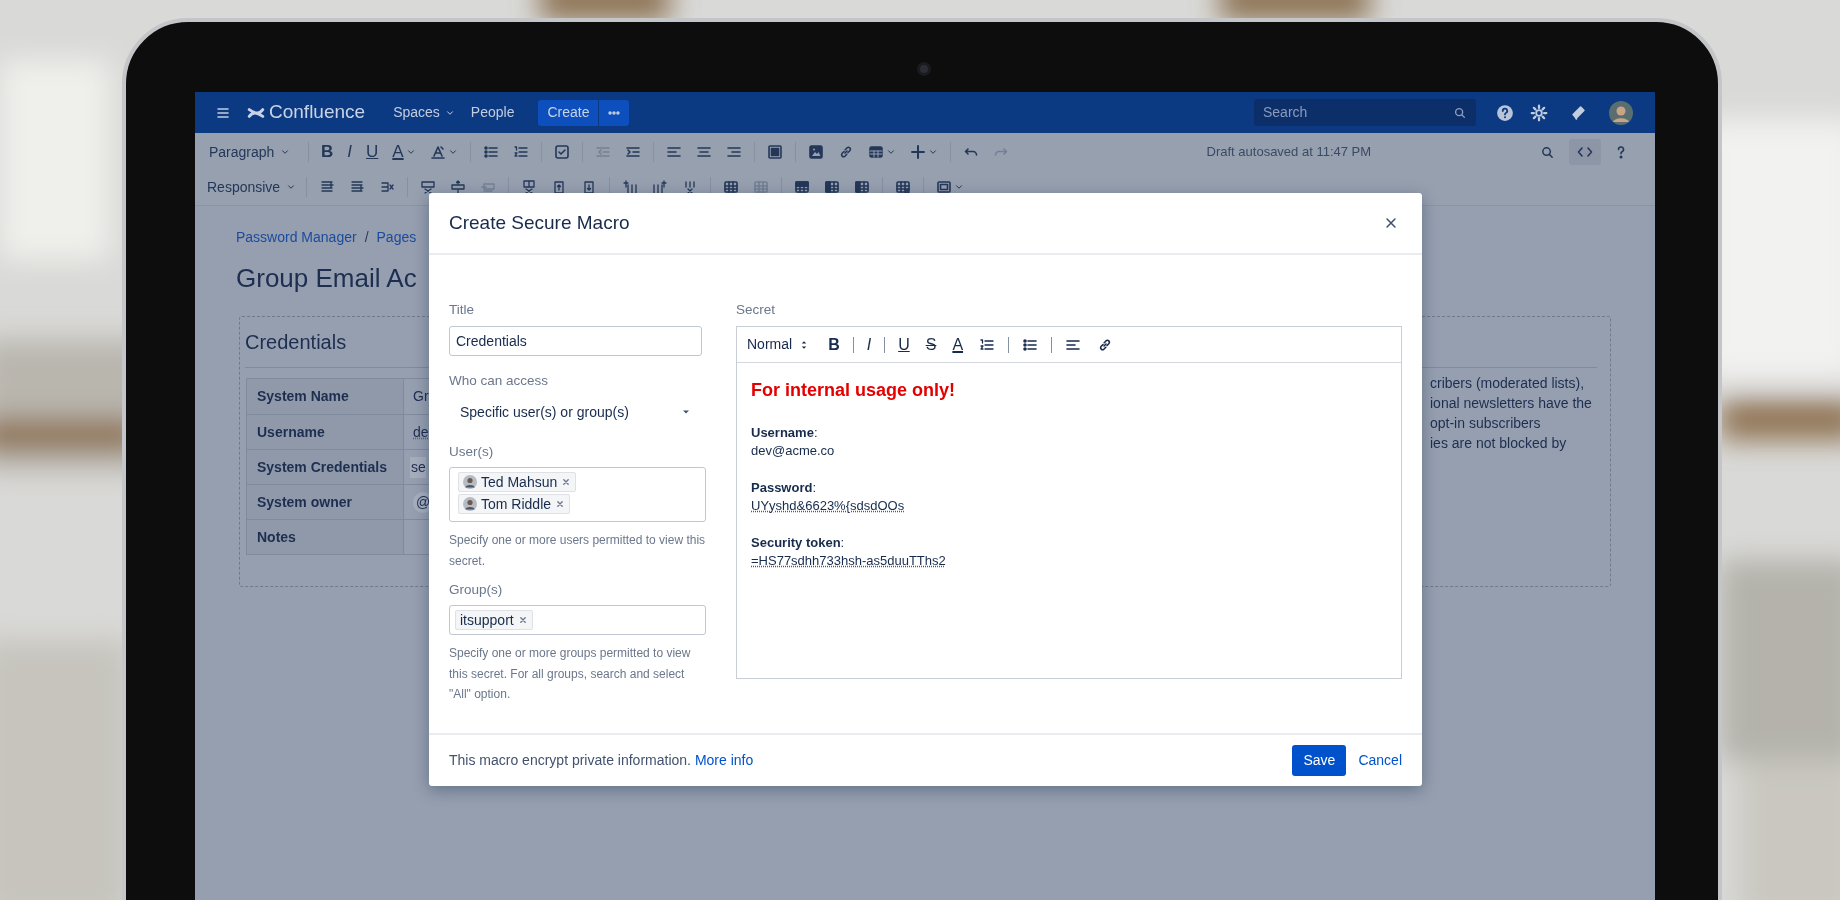  What do you see at coordinates (1319, 760) in the screenshot?
I see `save-button: Save` at bounding box center [1319, 760].